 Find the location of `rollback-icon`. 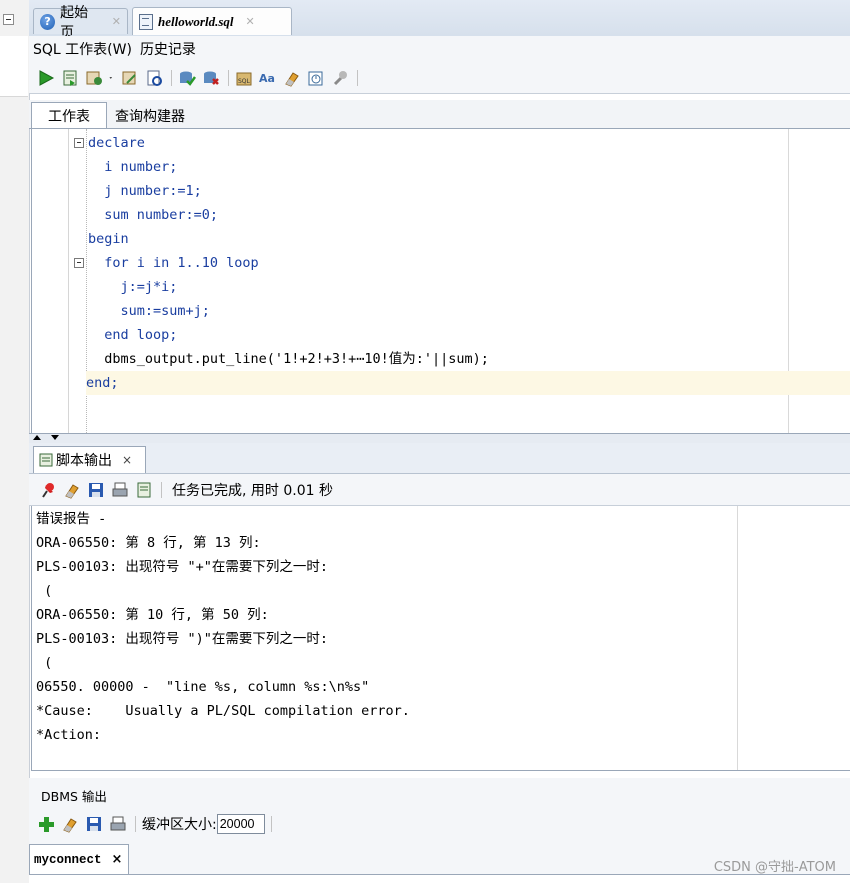

rollback-icon is located at coordinates (211, 78).